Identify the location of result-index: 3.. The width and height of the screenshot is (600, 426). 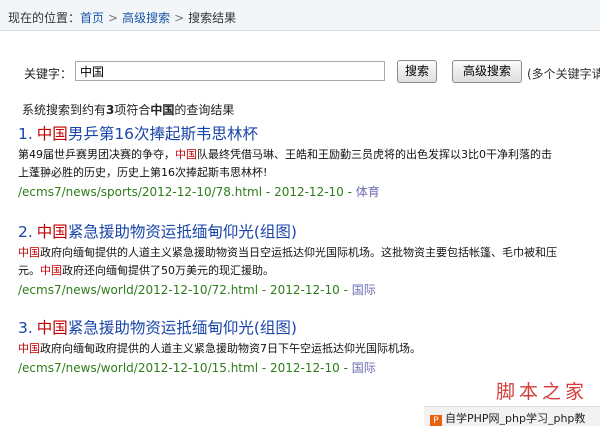
(25, 328).